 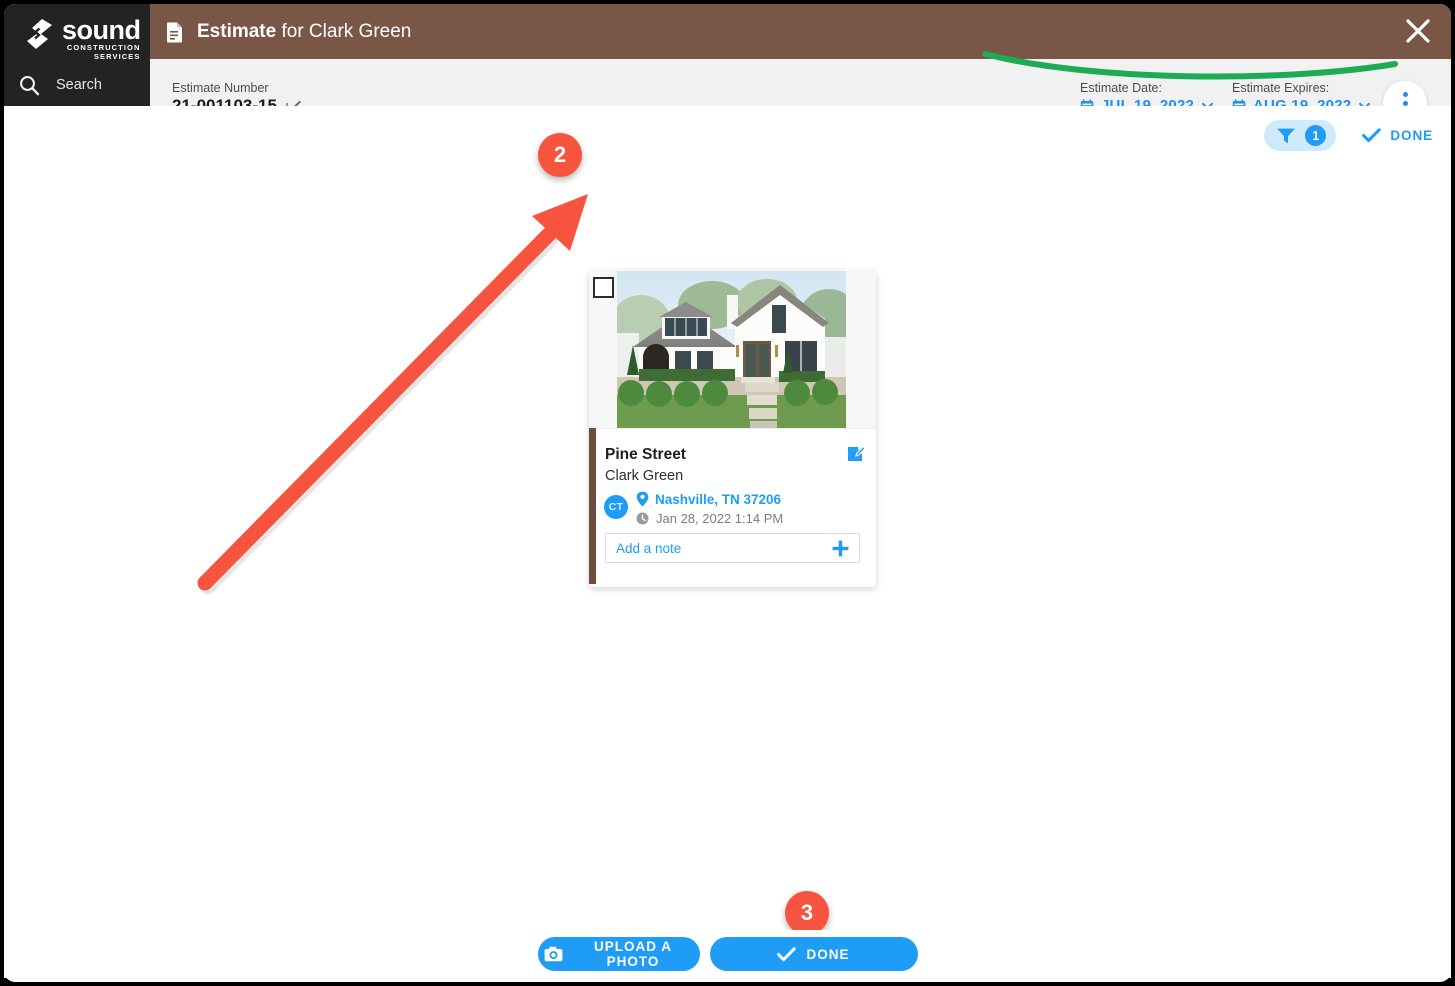 I want to click on card-accent-bar, so click(x=592, y=506).